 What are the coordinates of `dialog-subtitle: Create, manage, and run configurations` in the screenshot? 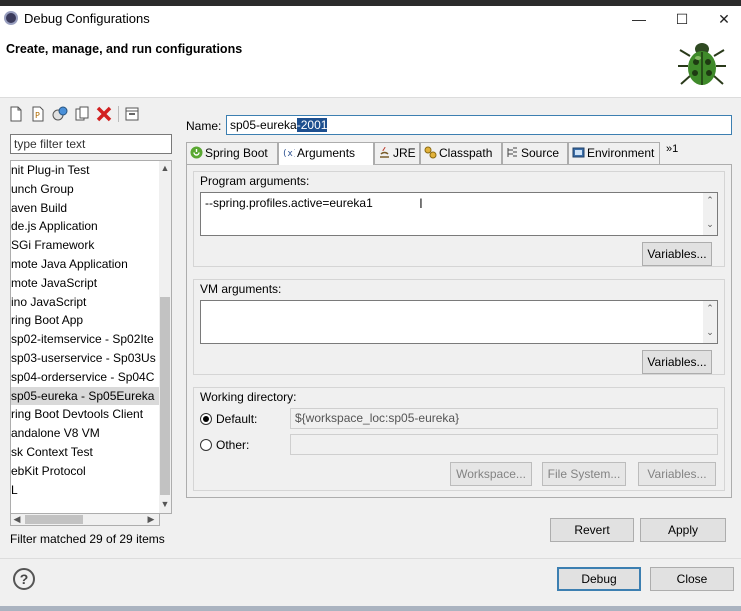 It's located at (124, 49).